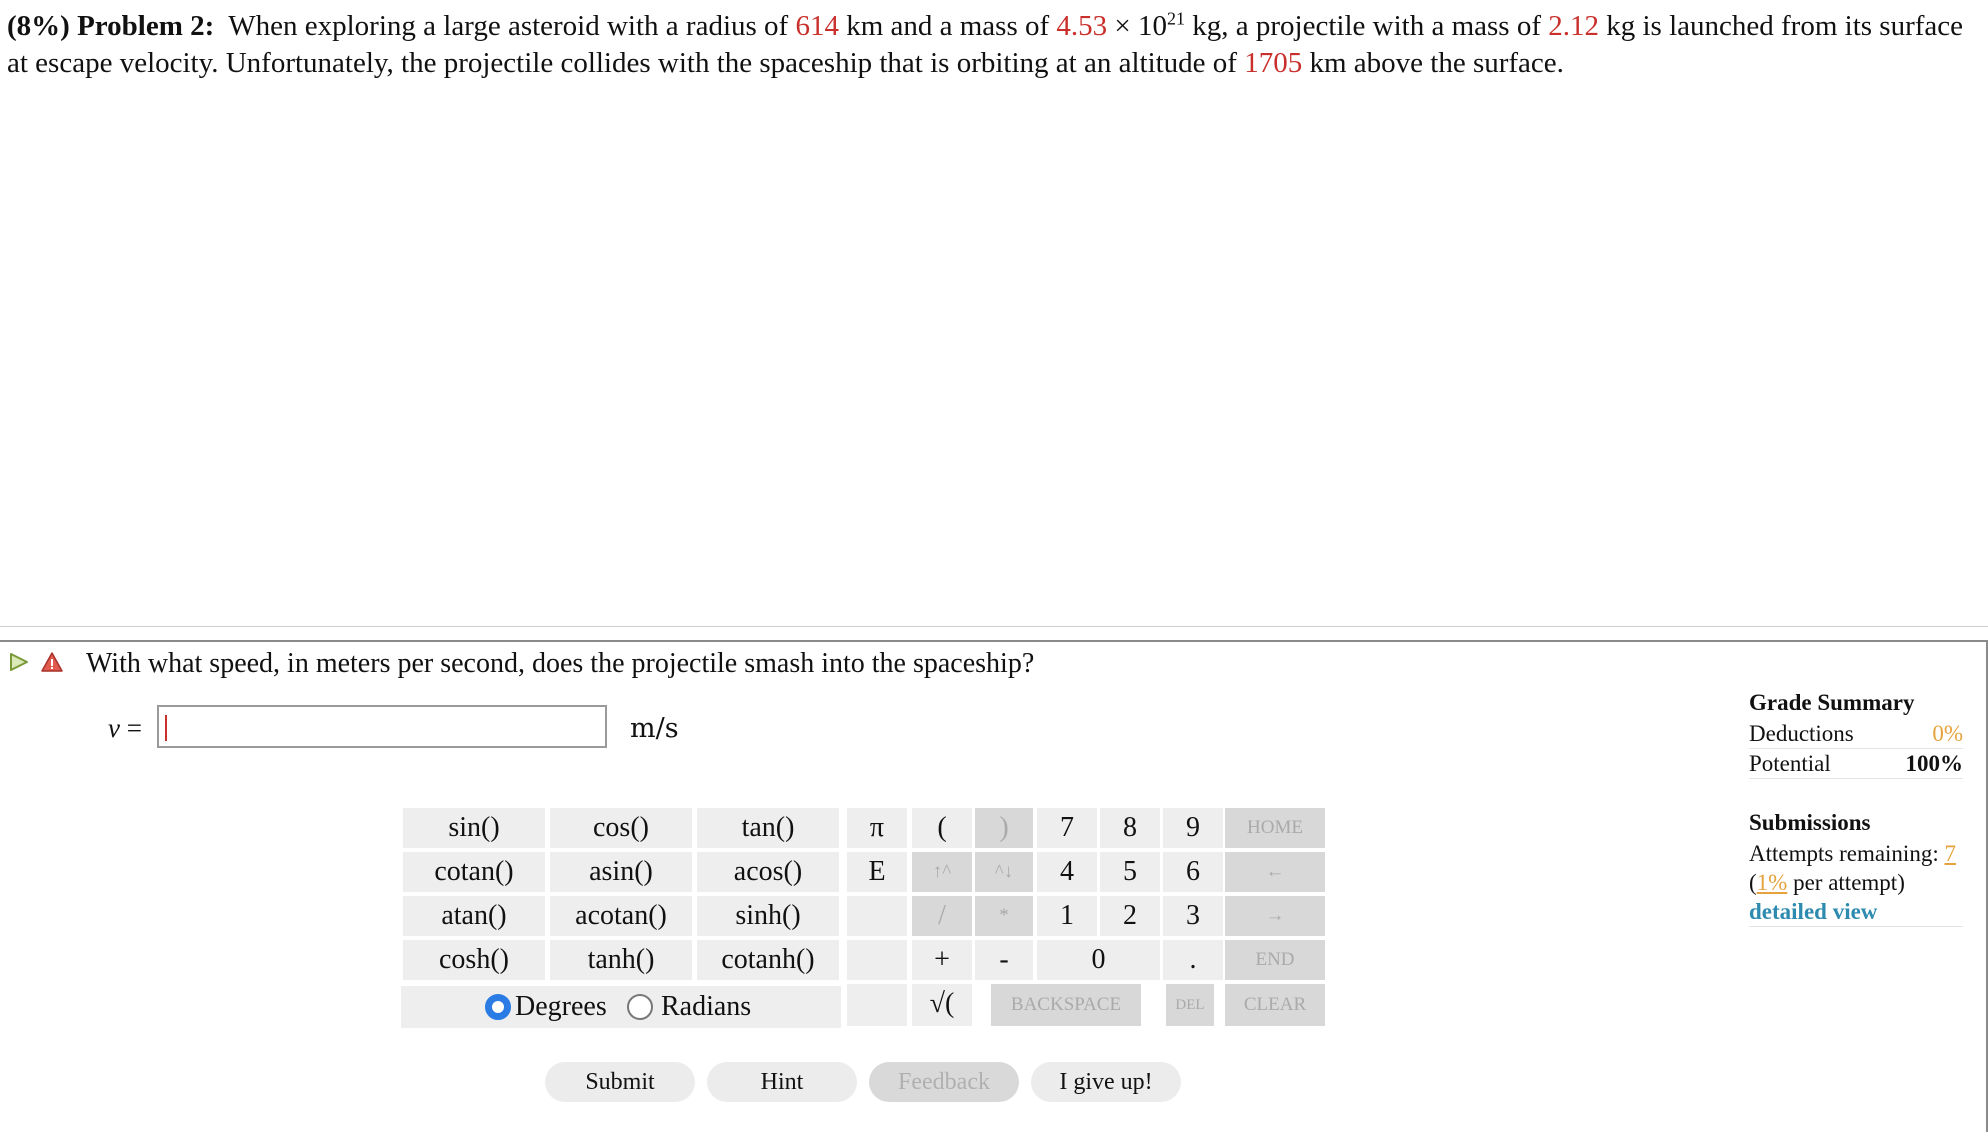  What do you see at coordinates (1275, 828) in the screenshot?
I see `key-home: HOME` at bounding box center [1275, 828].